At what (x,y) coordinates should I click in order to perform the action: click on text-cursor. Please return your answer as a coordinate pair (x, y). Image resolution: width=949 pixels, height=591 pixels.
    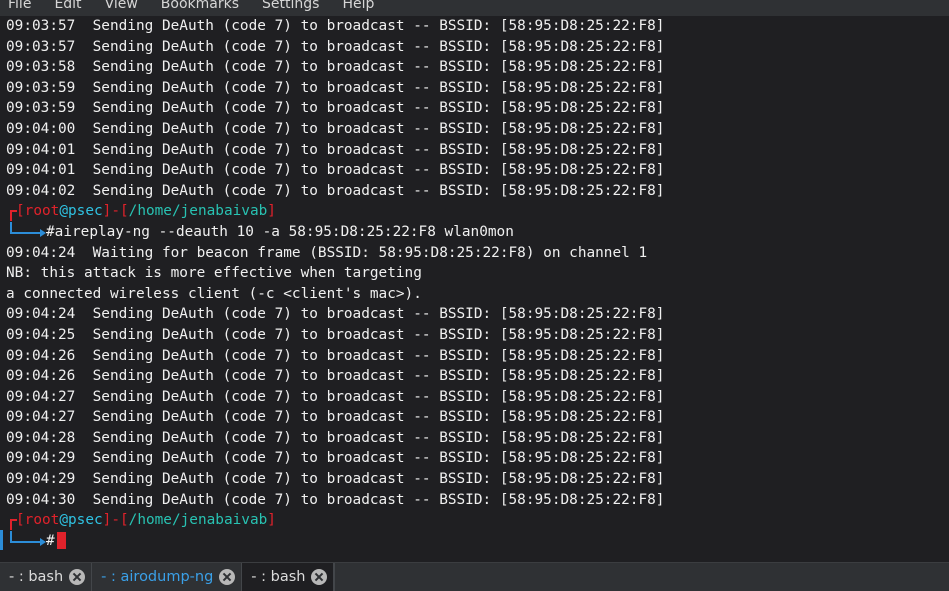
    Looking at the image, I should click on (61, 541).